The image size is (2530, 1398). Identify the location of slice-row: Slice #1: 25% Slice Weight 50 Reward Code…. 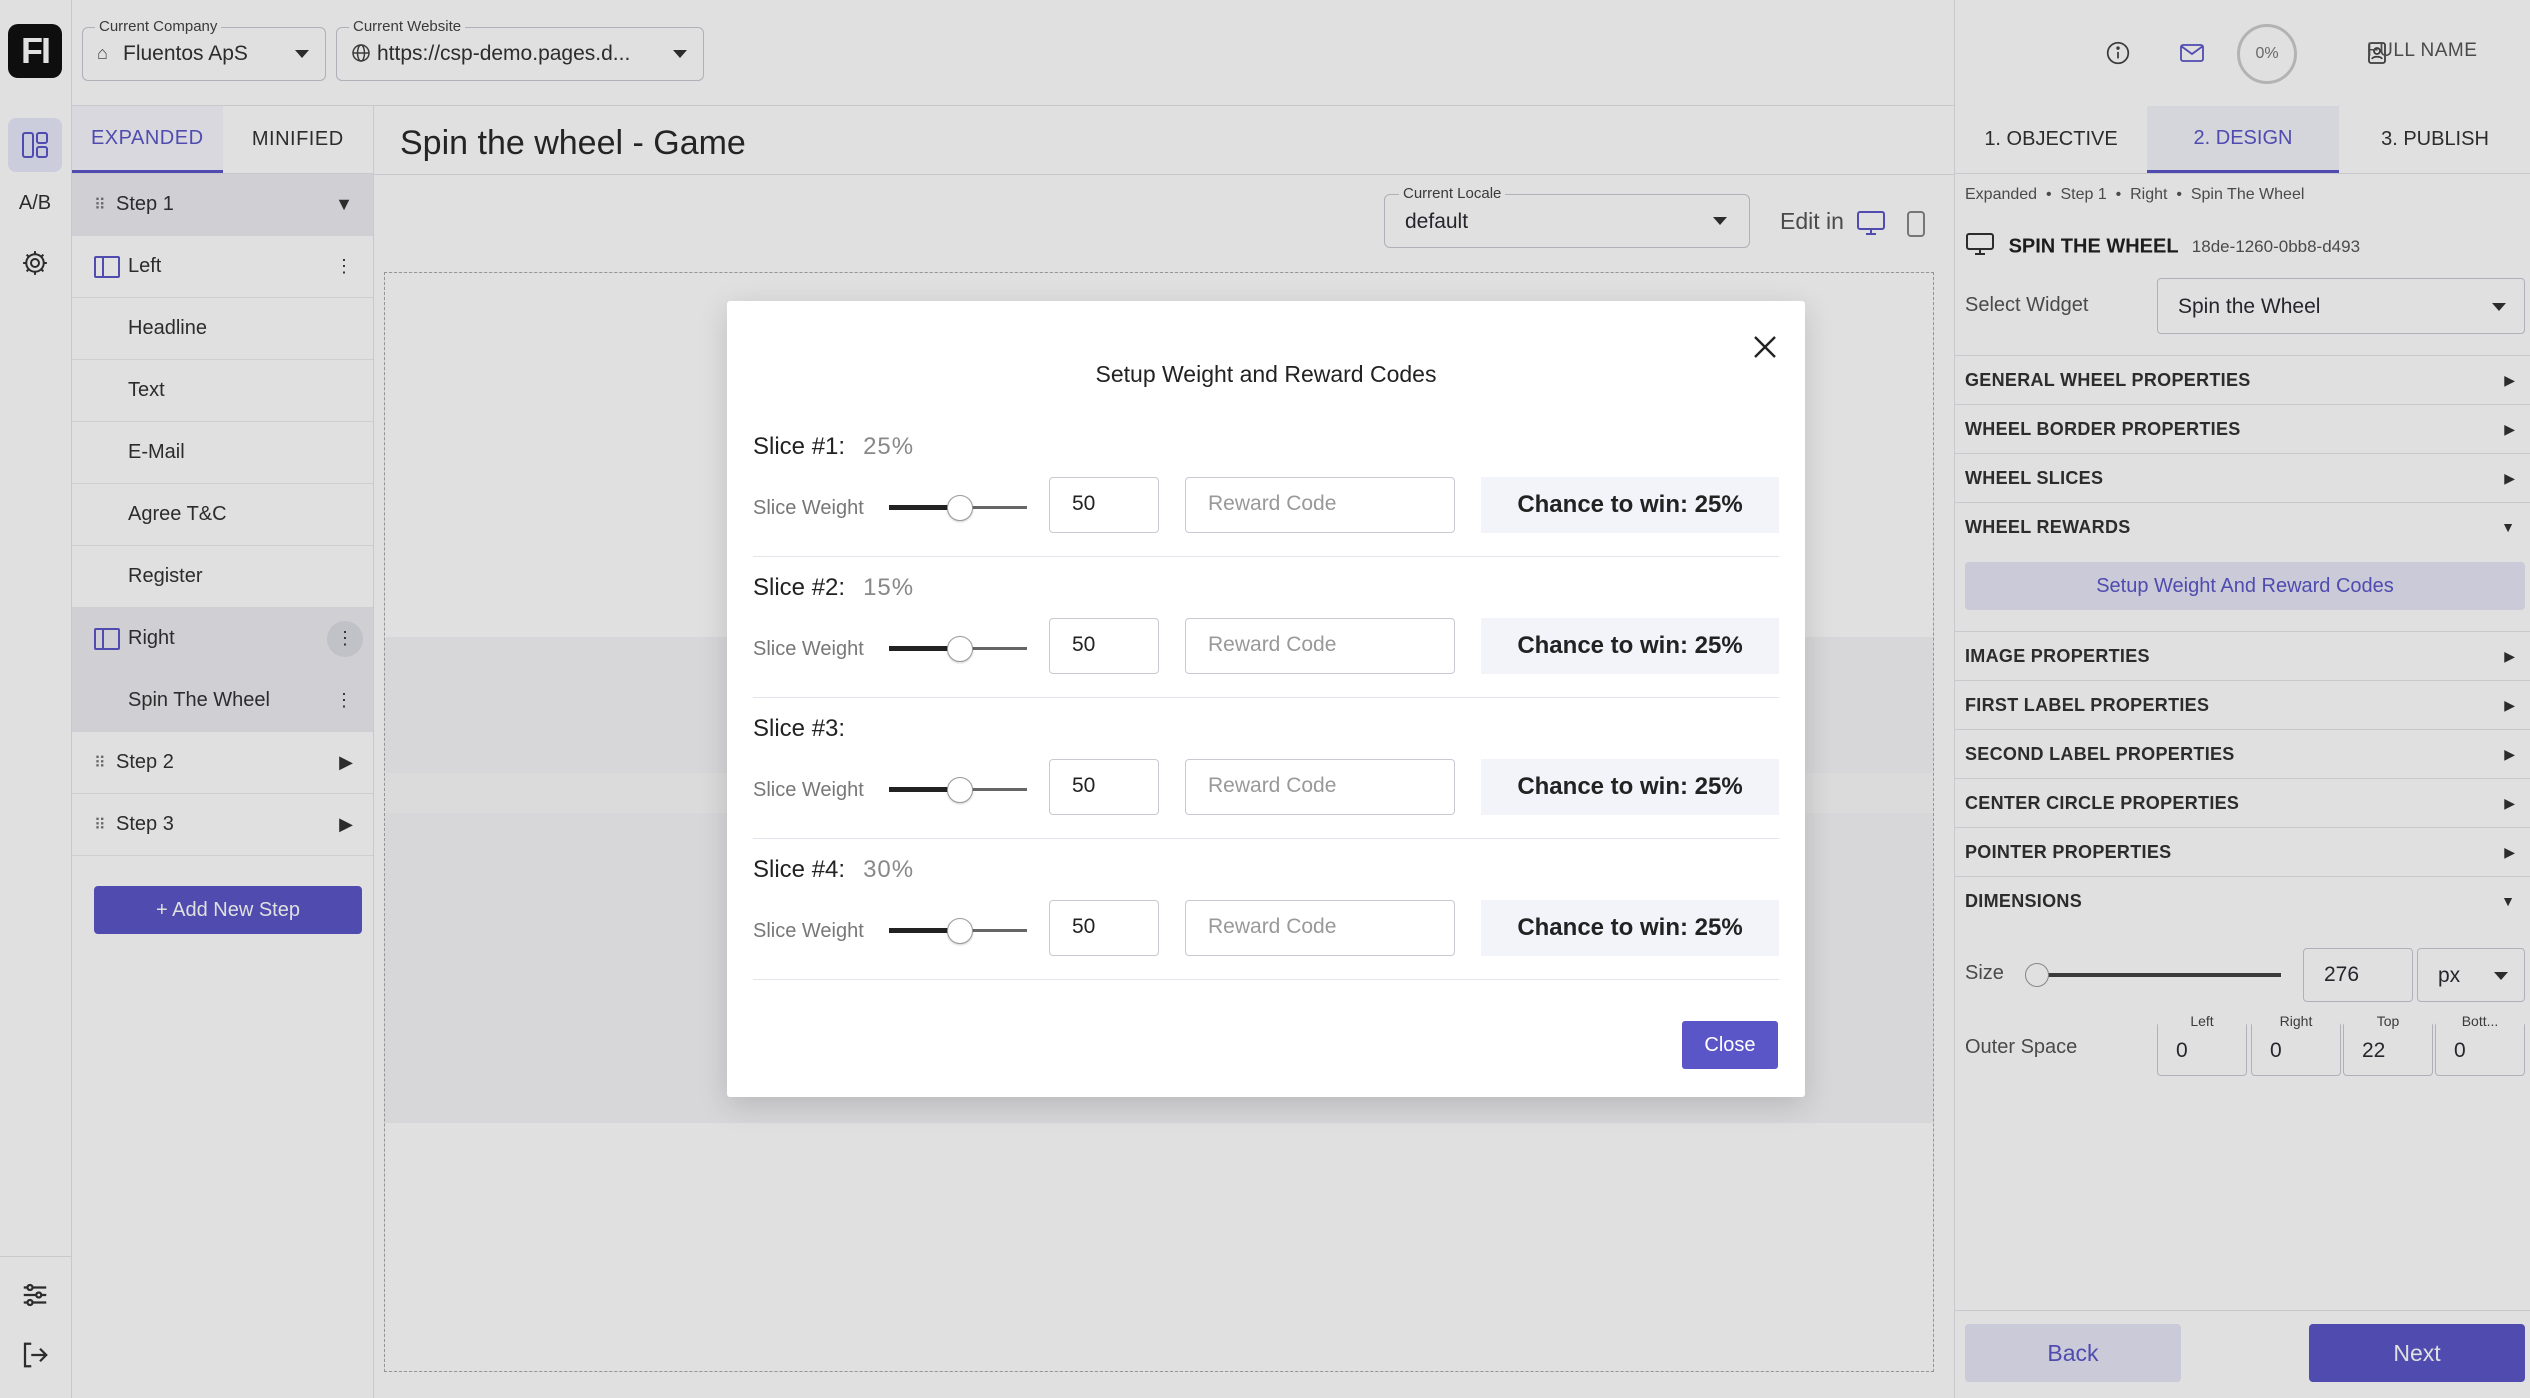
(1266, 487).